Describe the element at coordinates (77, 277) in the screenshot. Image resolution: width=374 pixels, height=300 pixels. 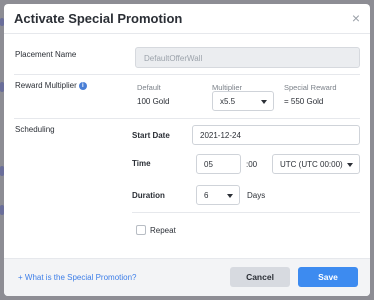
I see `help-link: + What is the Special Promotion?` at that location.